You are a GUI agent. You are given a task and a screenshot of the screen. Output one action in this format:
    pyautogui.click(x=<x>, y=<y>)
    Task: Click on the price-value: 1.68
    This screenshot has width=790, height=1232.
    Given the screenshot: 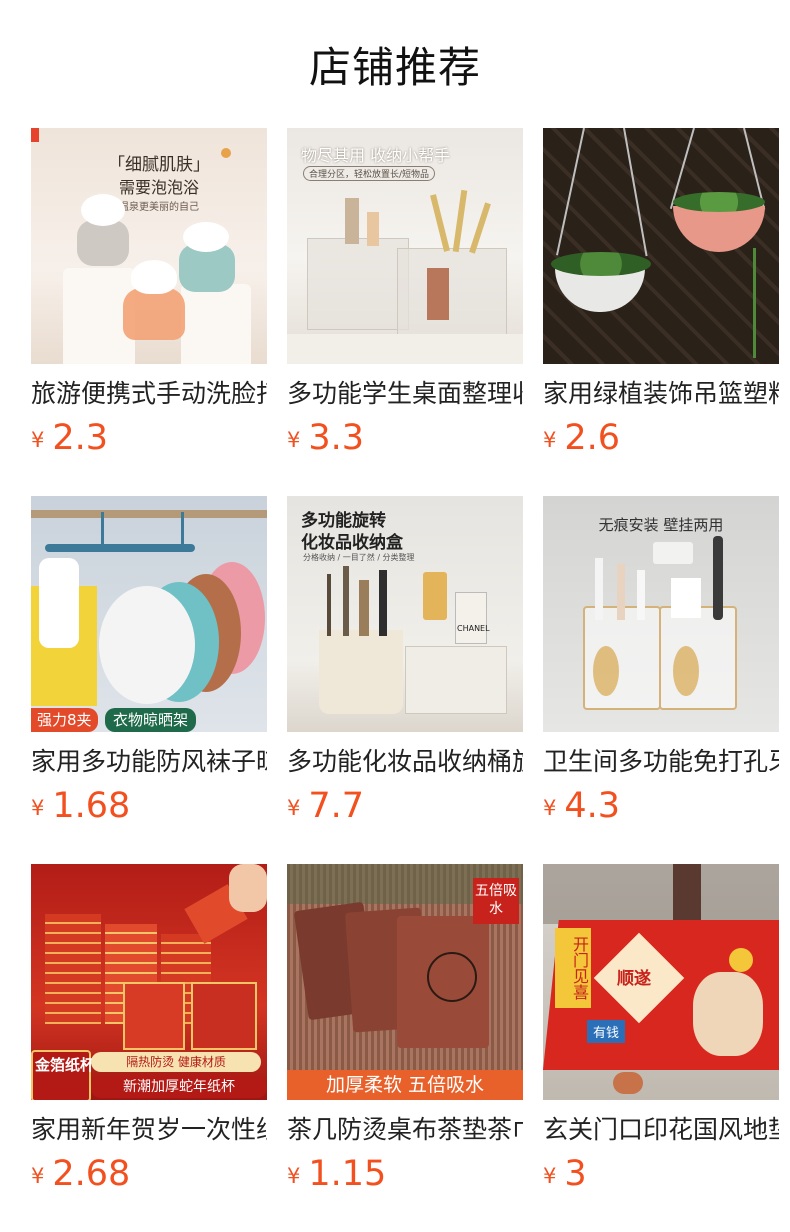 What is the action you would take?
    pyautogui.click(x=91, y=806)
    